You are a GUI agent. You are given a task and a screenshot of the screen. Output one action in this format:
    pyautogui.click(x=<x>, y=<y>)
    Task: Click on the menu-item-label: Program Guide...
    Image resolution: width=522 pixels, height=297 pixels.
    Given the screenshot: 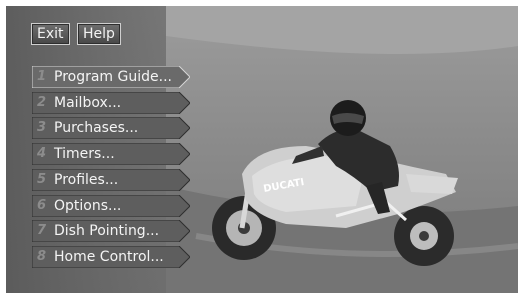 What is the action you would take?
    pyautogui.click(x=113, y=77)
    